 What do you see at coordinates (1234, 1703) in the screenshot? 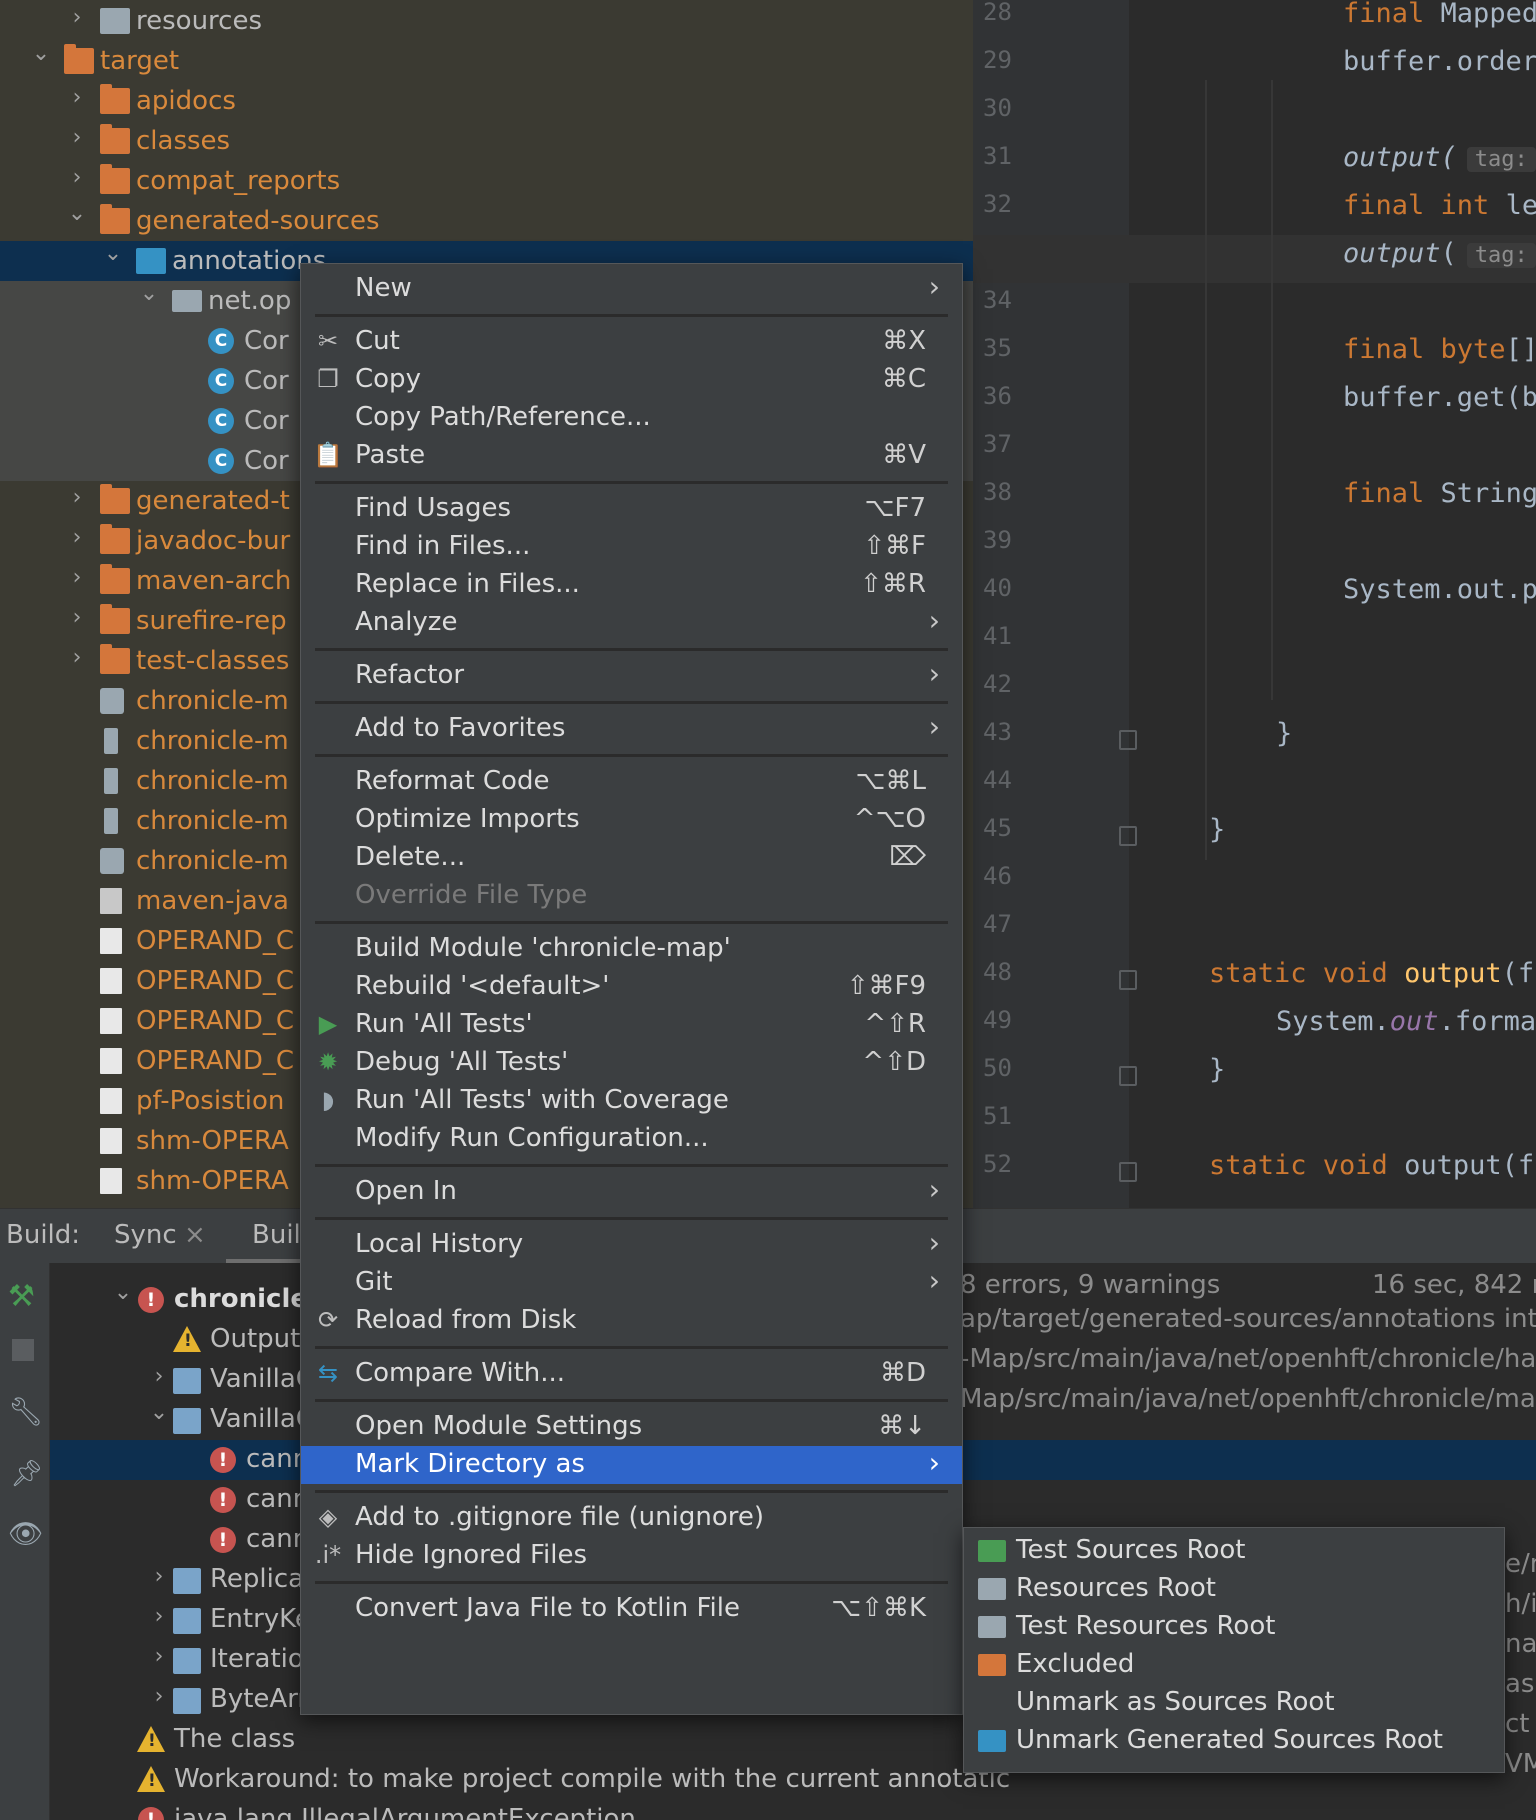
I see `submenu-item-unmark-as-sources-root: Unmark as Sources Root` at bounding box center [1234, 1703].